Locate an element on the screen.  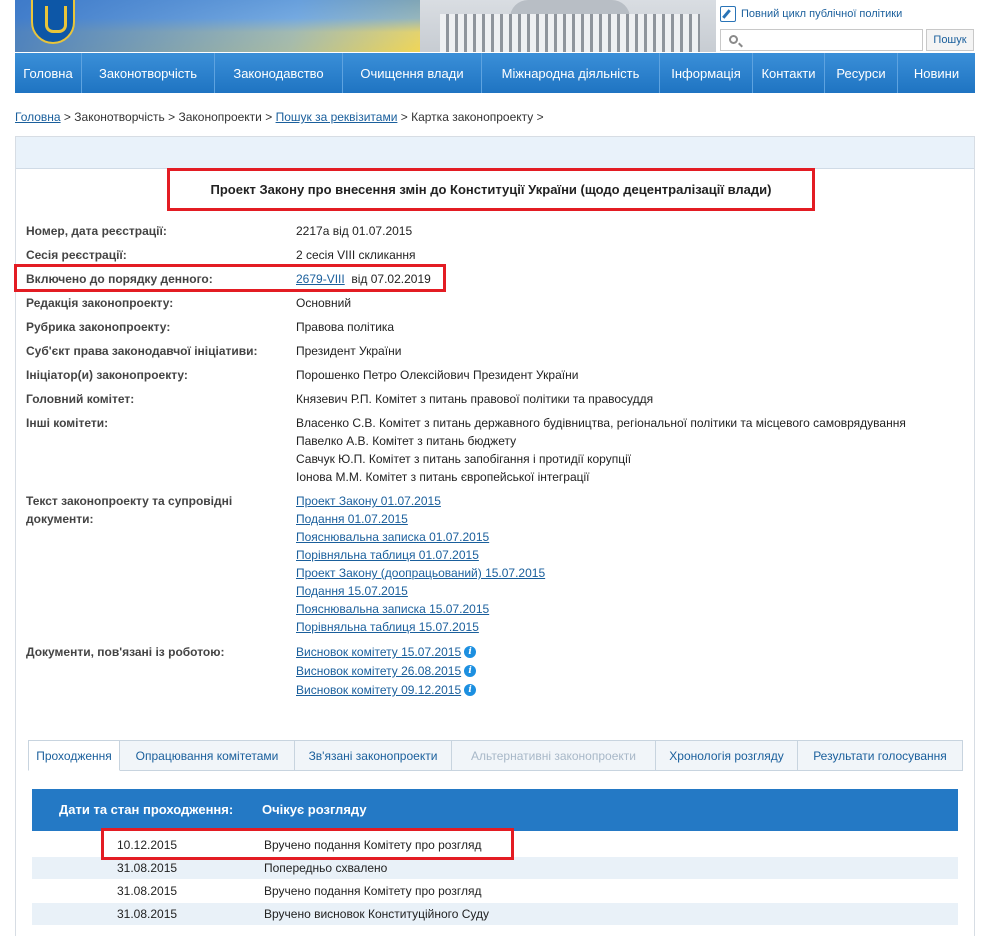
breadcrumb-bills: Законопроекти is located at coordinates (220, 117).